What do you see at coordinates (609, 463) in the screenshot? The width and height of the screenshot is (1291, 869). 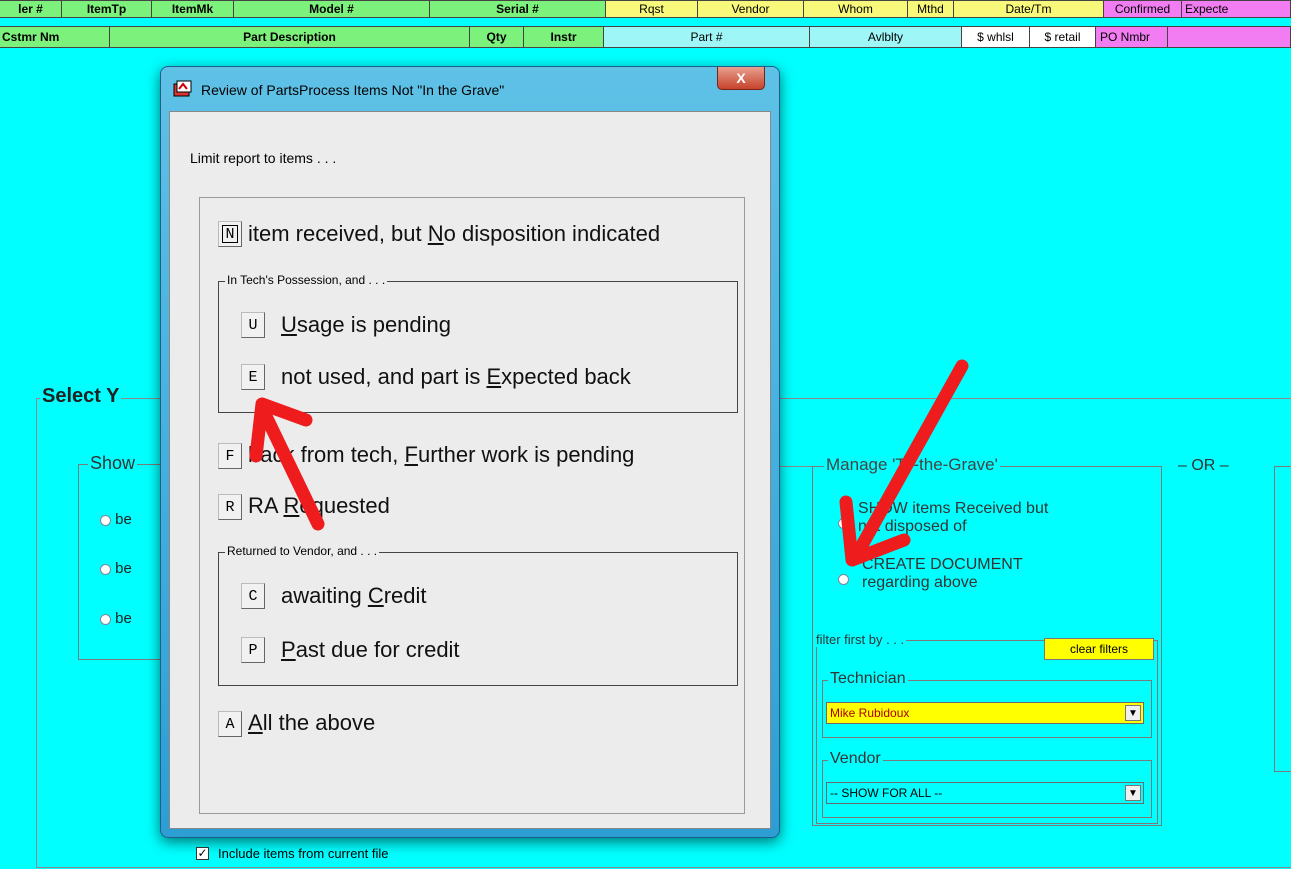 I see `annotation-overlay` at bounding box center [609, 463].